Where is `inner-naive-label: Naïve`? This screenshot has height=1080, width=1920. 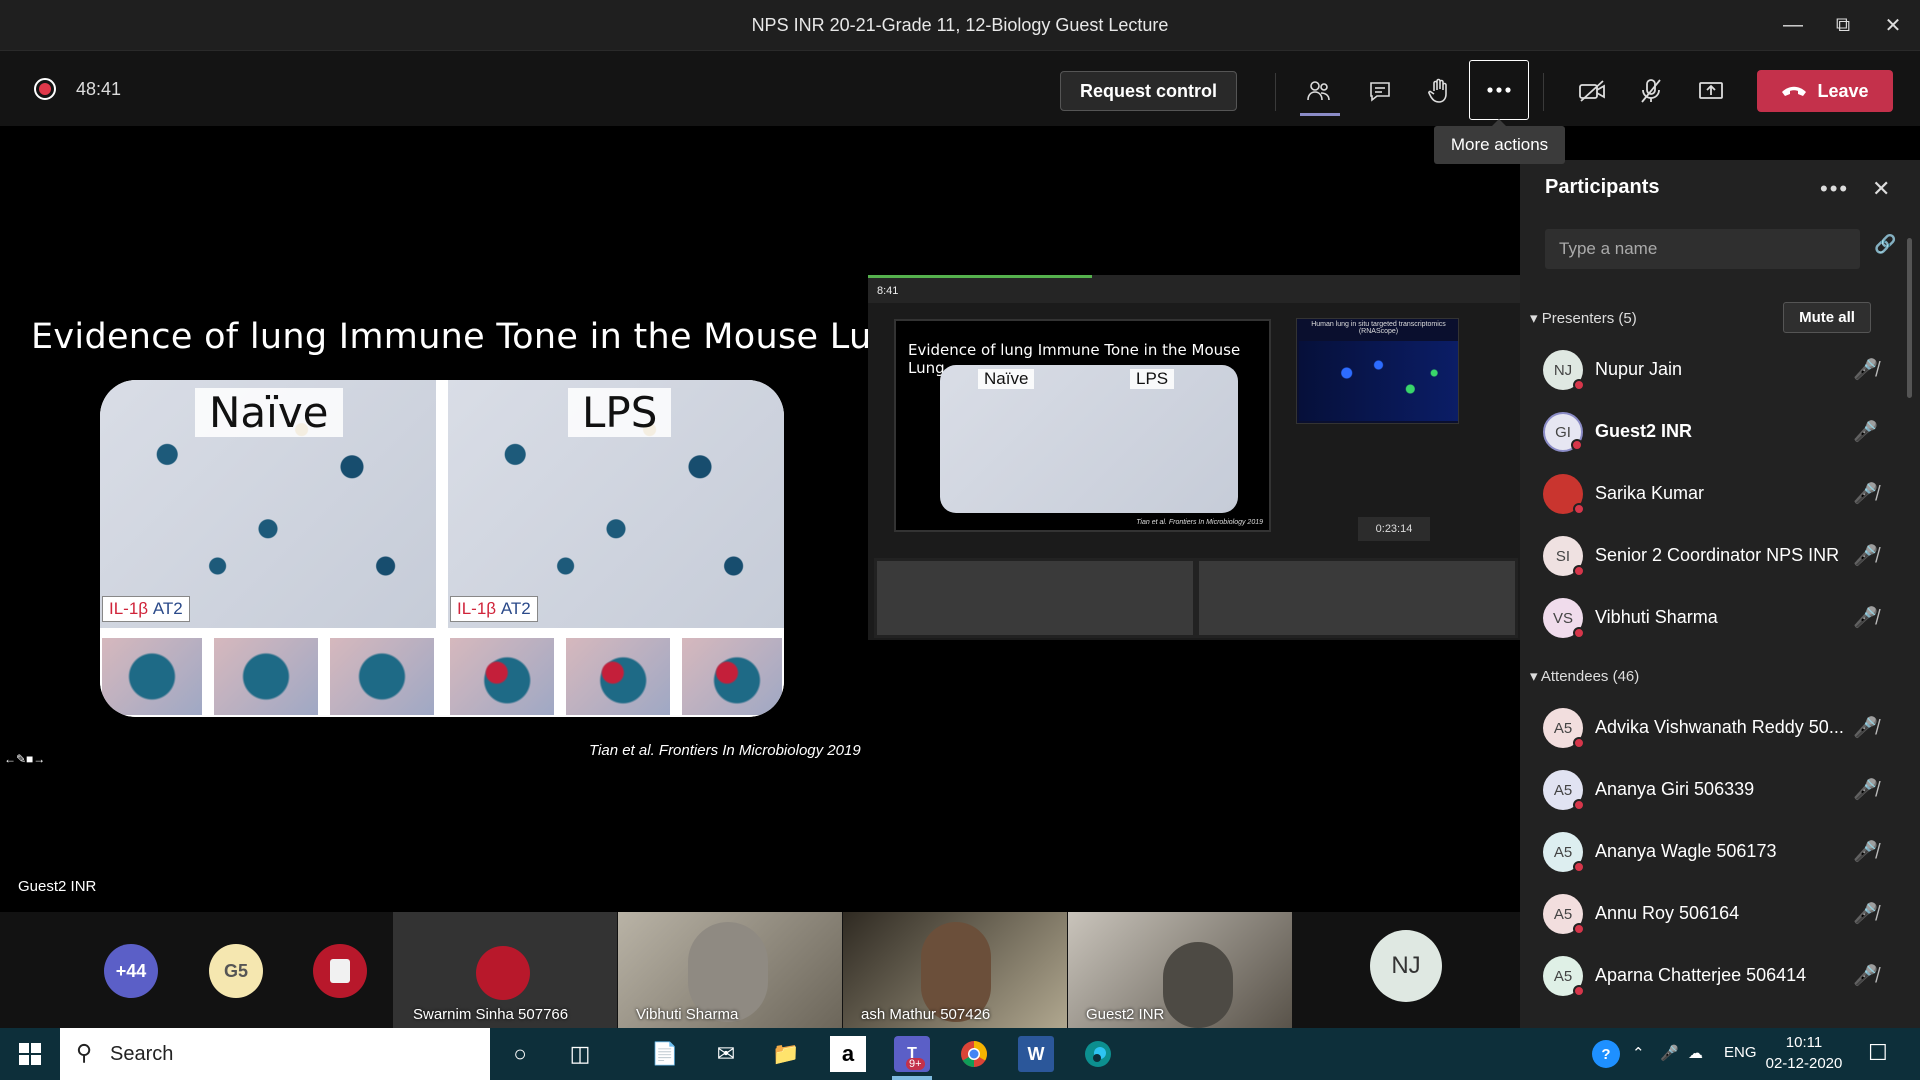 inner-naive-label: Naïve is located at coordinates (1006, 379).